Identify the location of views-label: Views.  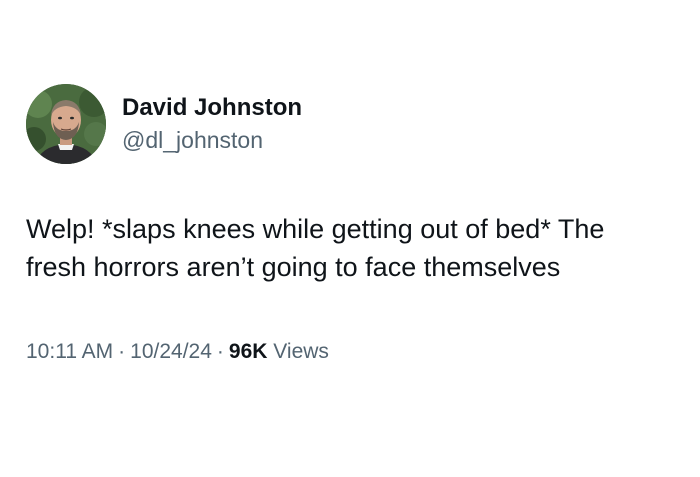
(301, 351).